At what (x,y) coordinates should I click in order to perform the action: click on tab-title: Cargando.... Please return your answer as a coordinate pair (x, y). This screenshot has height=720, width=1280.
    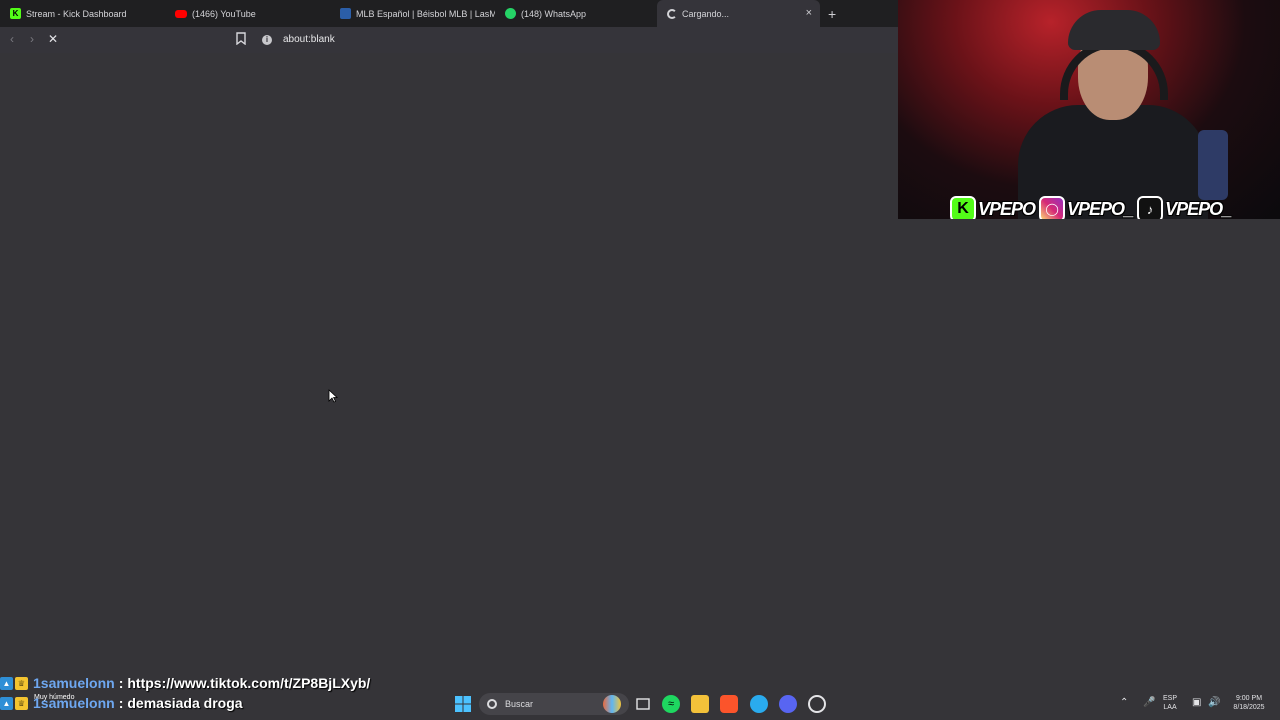
    Looking at the image, I should click on (706, 13).